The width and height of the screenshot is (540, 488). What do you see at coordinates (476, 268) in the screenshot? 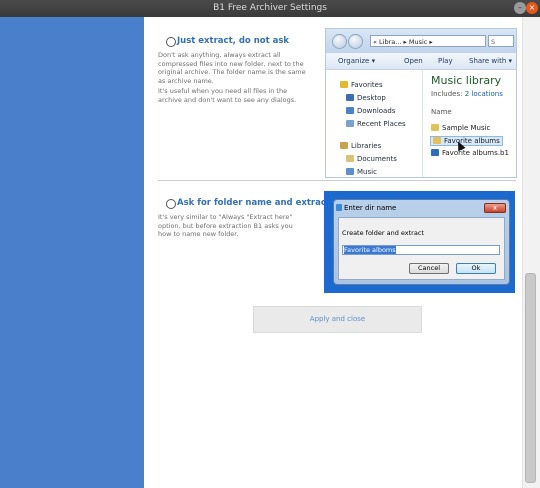
I see `dialog-ok-button: Ok` at bounding box center [476, 268].